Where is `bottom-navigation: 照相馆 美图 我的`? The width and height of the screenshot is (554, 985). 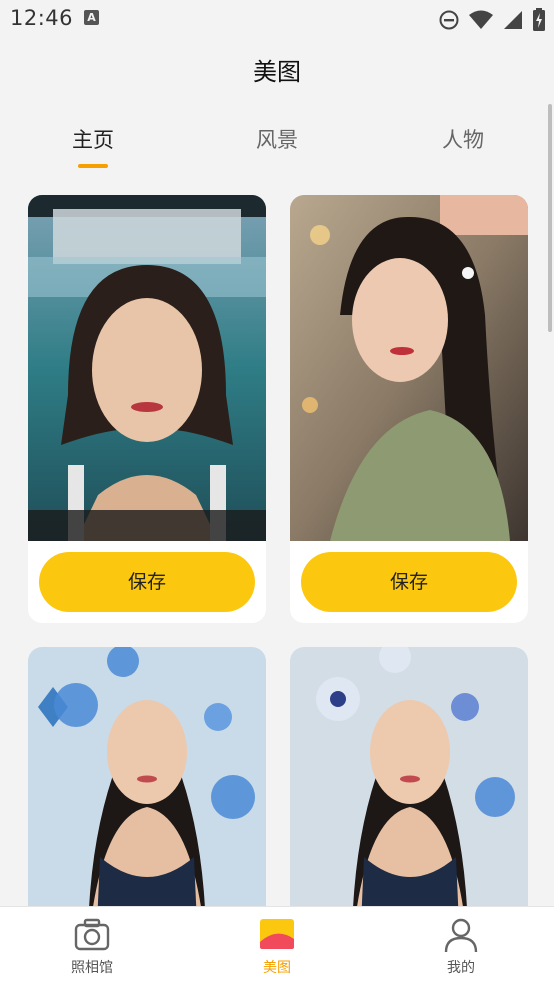
bottom-navigation: 照相馆 美图 我的 is located at coordinates (277, 945).